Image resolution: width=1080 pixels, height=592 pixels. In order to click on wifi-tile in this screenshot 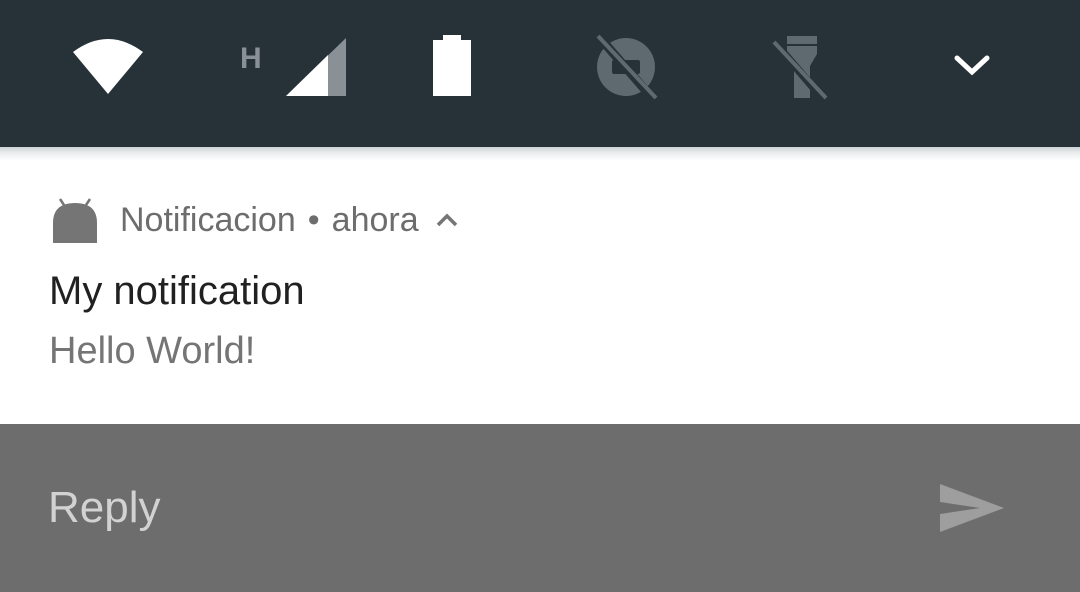, I will do `click(108, 70)`.